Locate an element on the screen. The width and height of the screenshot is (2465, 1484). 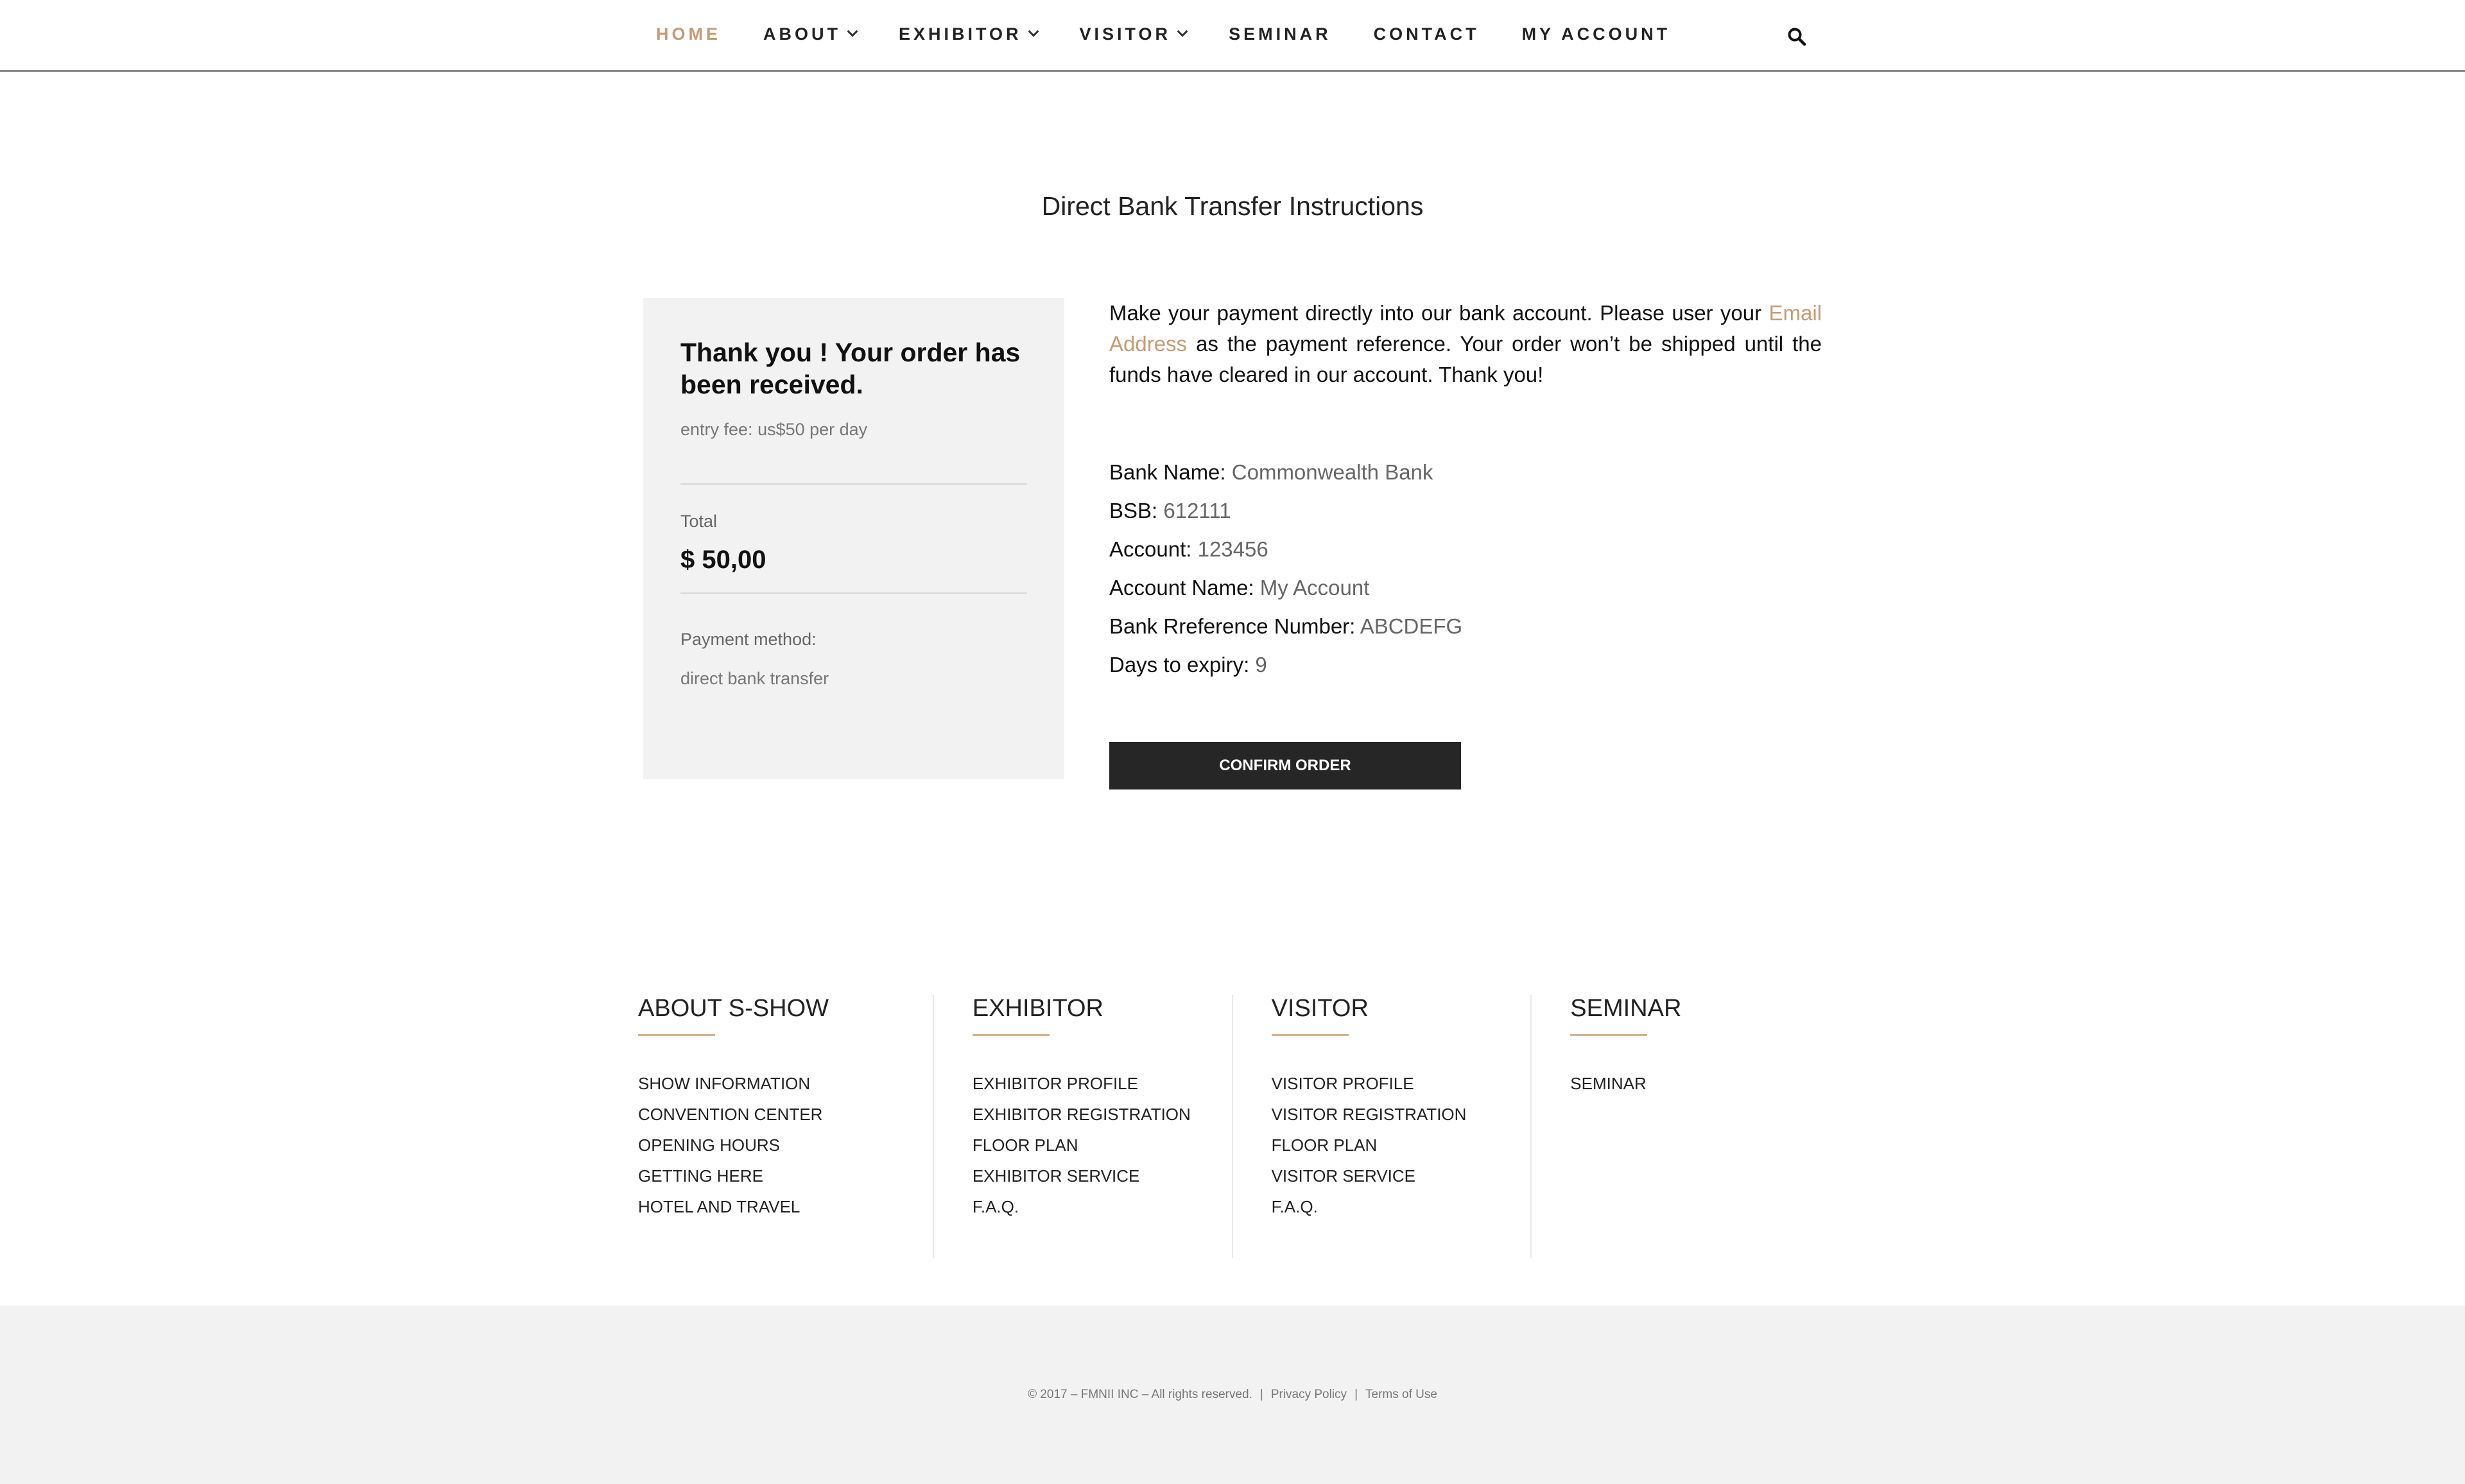
reference-row: Bank Rreference Number: ABCDEFG is located at coordinates (1285, 626).